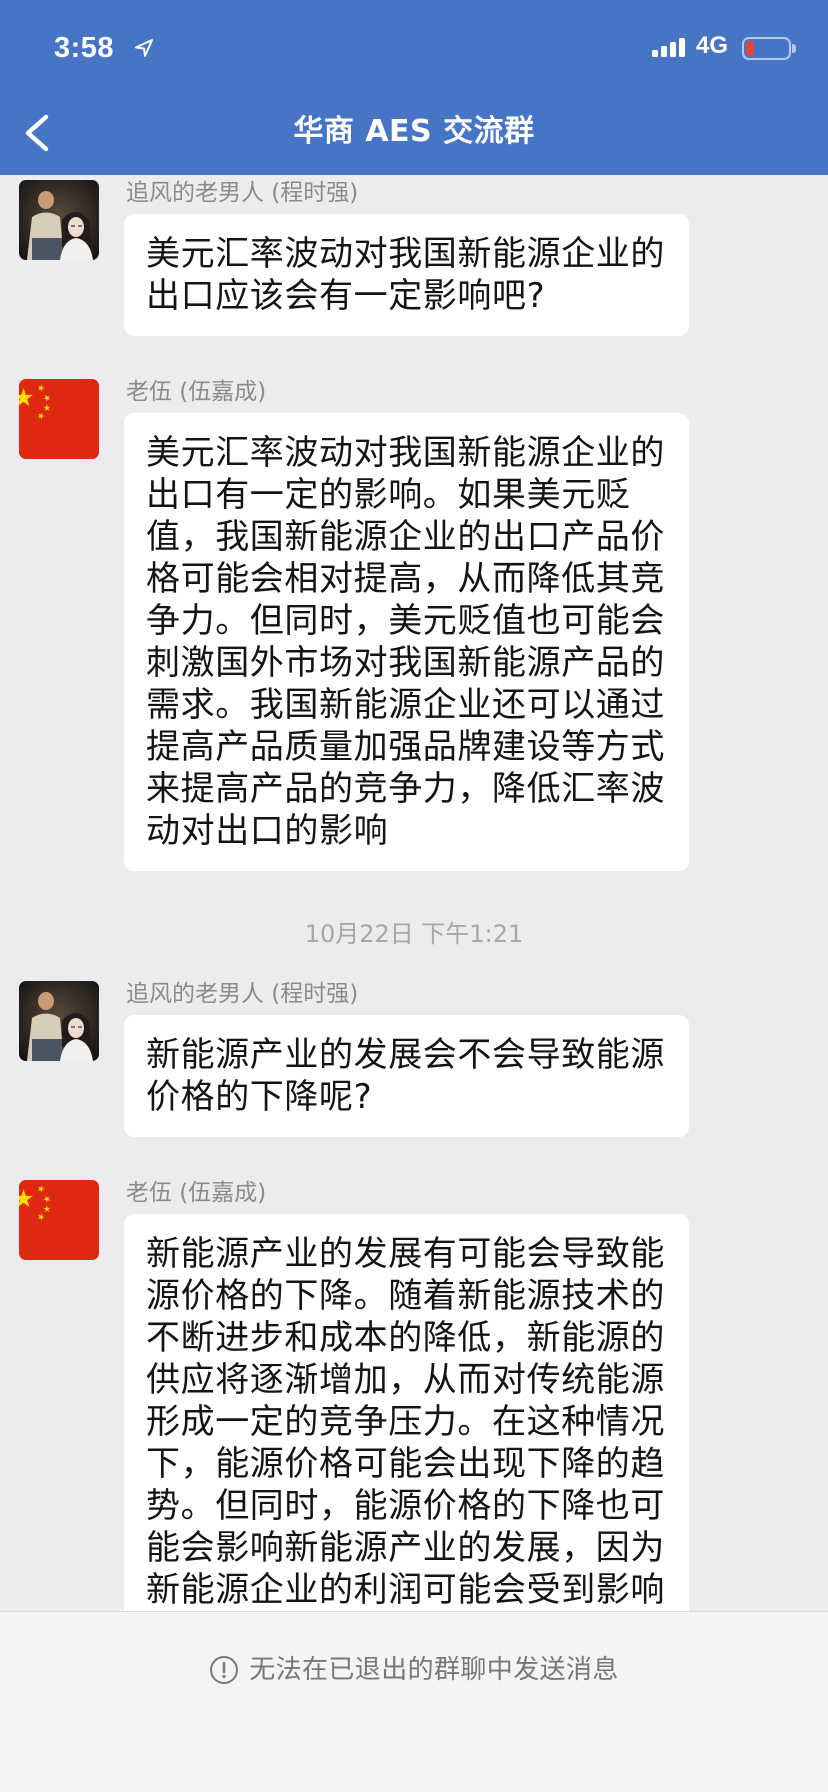 This screenshot has height=1792, width=828. I want to click on location-arrow-icon, so click(144, 48).